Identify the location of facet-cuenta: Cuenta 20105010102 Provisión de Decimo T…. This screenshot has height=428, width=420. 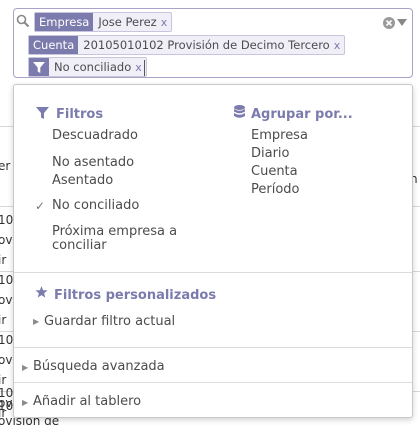
(187, 45).